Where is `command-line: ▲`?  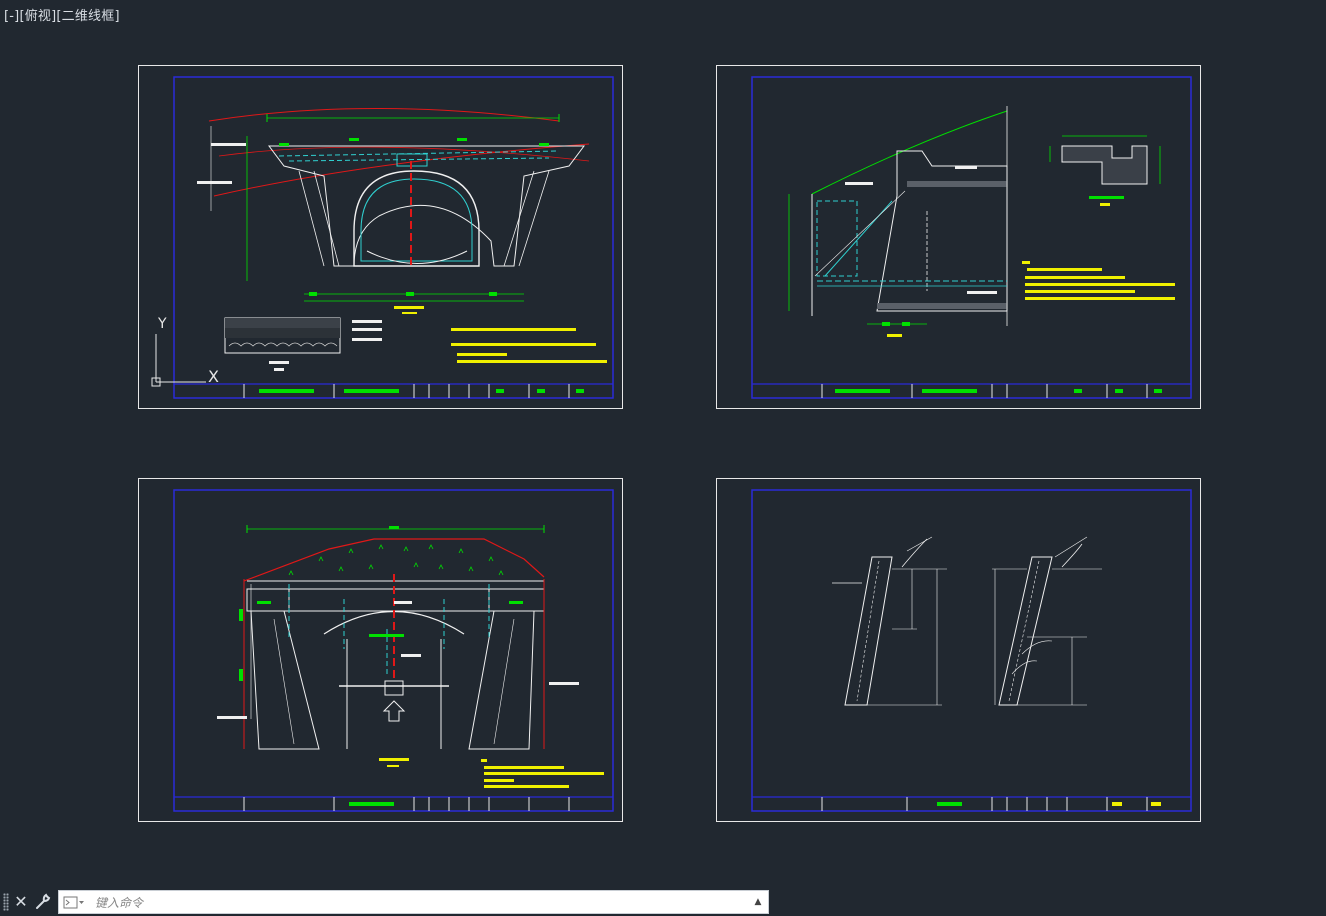 command-line: ▲ is located at coordinates (413, 902).